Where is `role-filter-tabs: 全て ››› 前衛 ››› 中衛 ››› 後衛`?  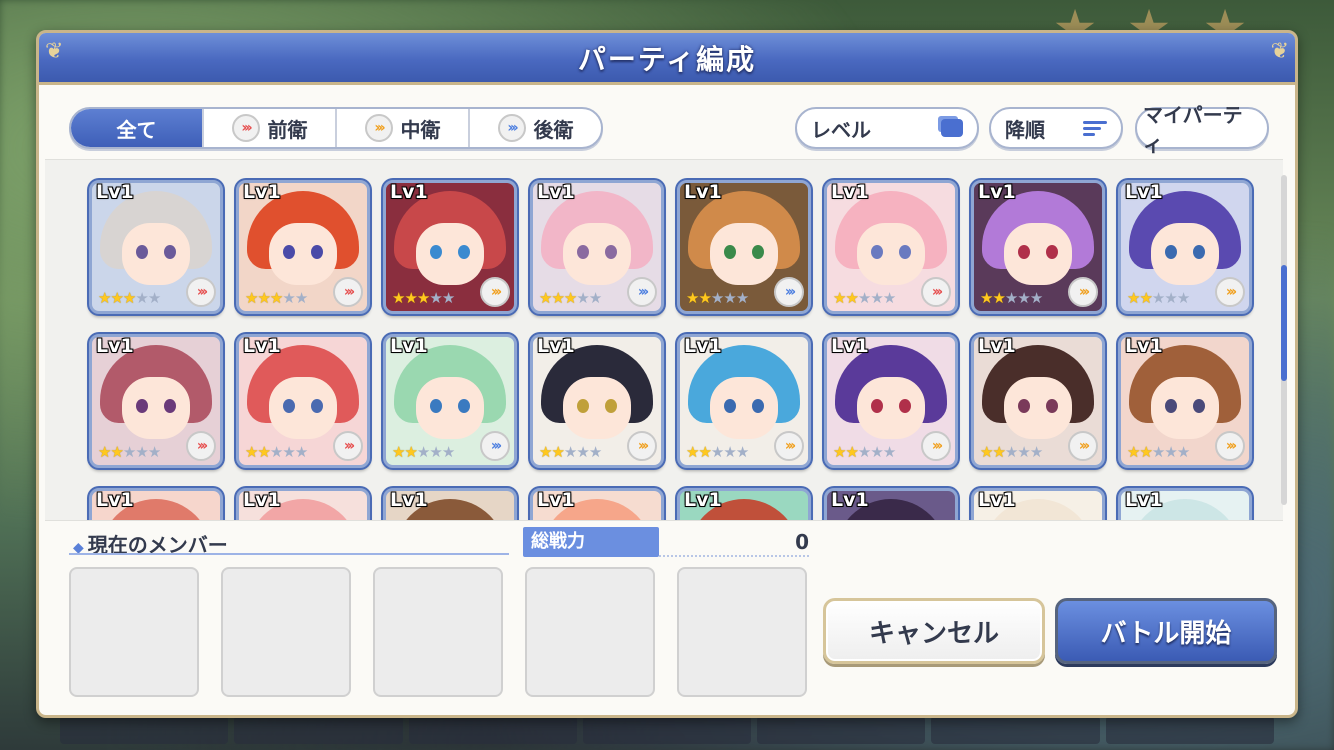
role-filter-tabs: 全て ››› 前衛 ››› 中衛 ››› 後衛 is located at coordinates (336, 128).